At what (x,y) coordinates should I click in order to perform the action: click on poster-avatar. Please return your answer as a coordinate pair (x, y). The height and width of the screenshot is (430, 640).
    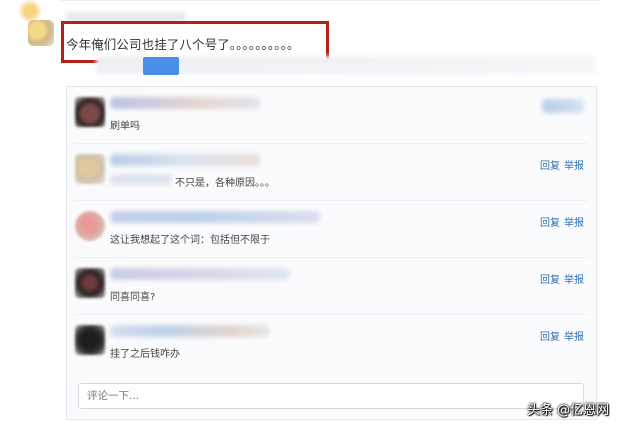
    Looking at the image, I should click on (41, 33).